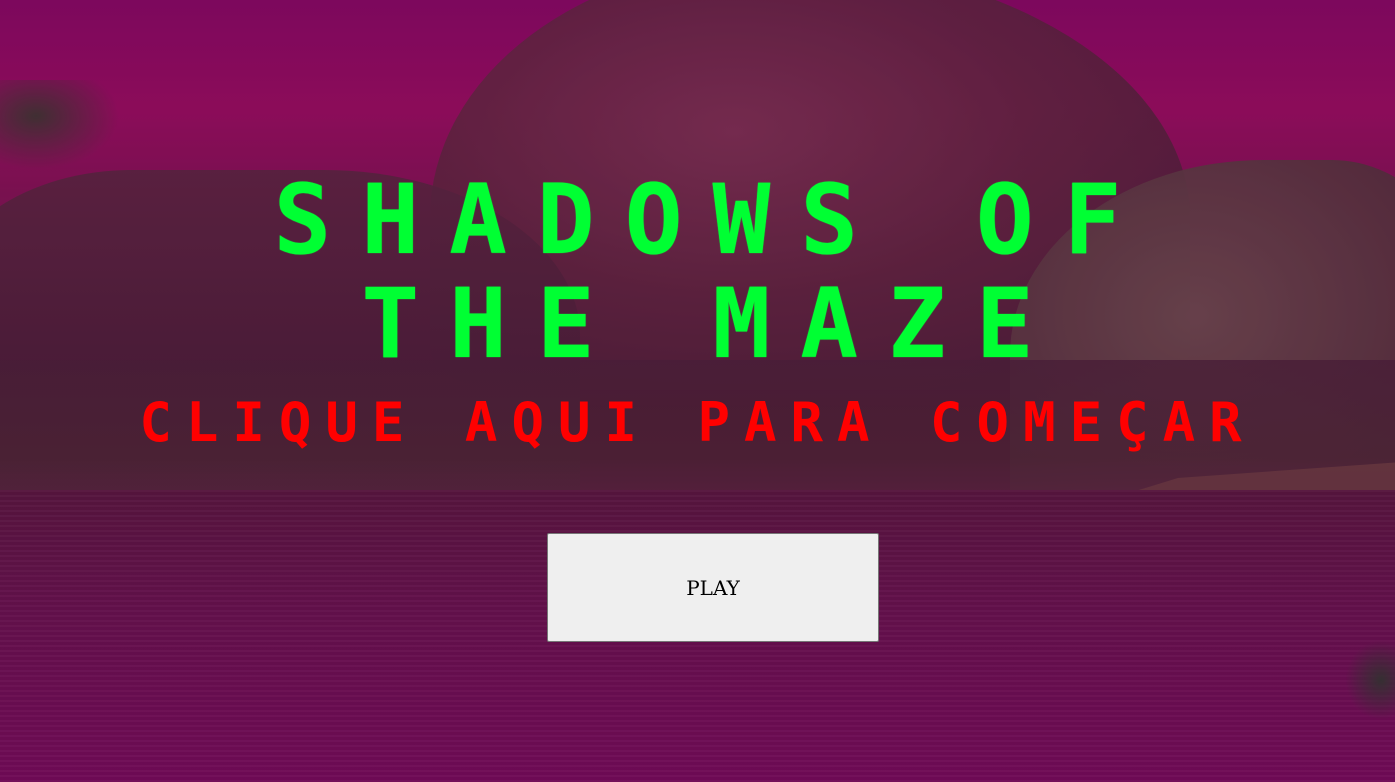  Describe the element at coordinates (712, 220) in the screenshot. I see `game-title-line-1: SHADOWS OF` at that location.